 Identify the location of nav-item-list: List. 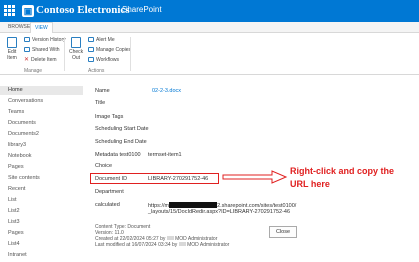
(12, 200).